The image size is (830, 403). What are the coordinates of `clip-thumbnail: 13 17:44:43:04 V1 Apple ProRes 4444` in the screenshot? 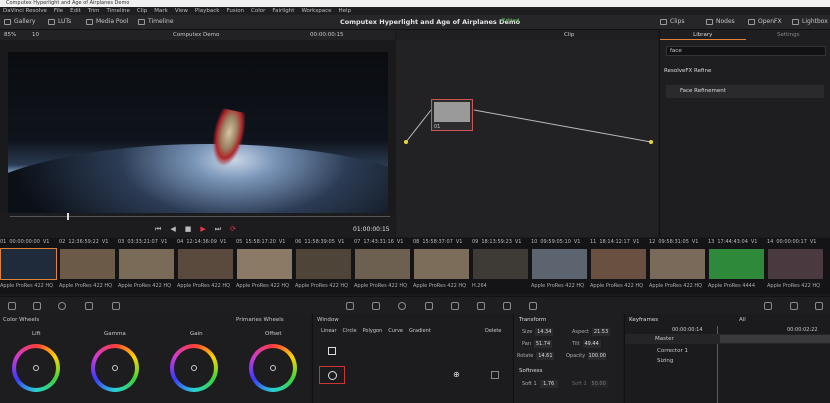 It's located at (736, 266).